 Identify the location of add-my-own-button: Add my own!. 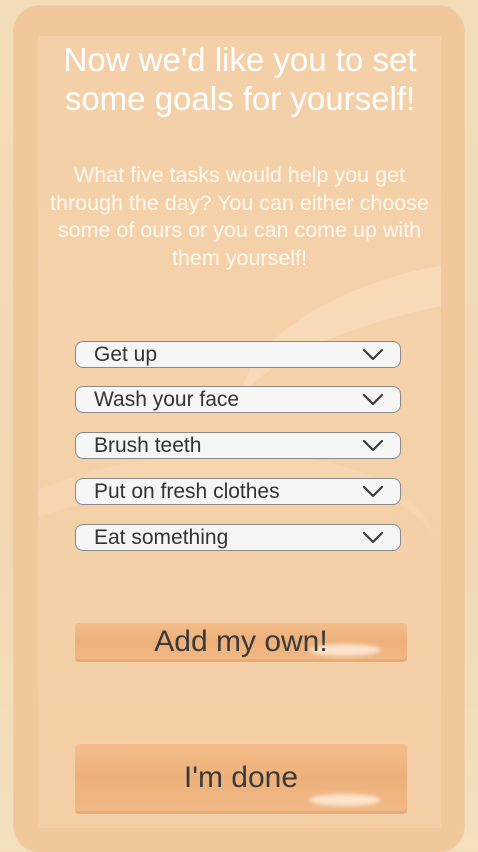
(241, 641).